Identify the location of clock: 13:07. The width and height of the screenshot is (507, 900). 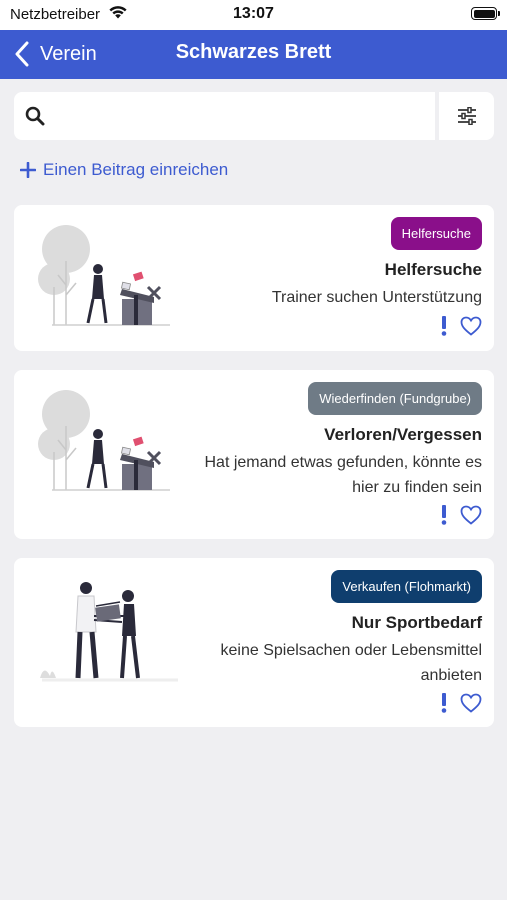
(253, 13).